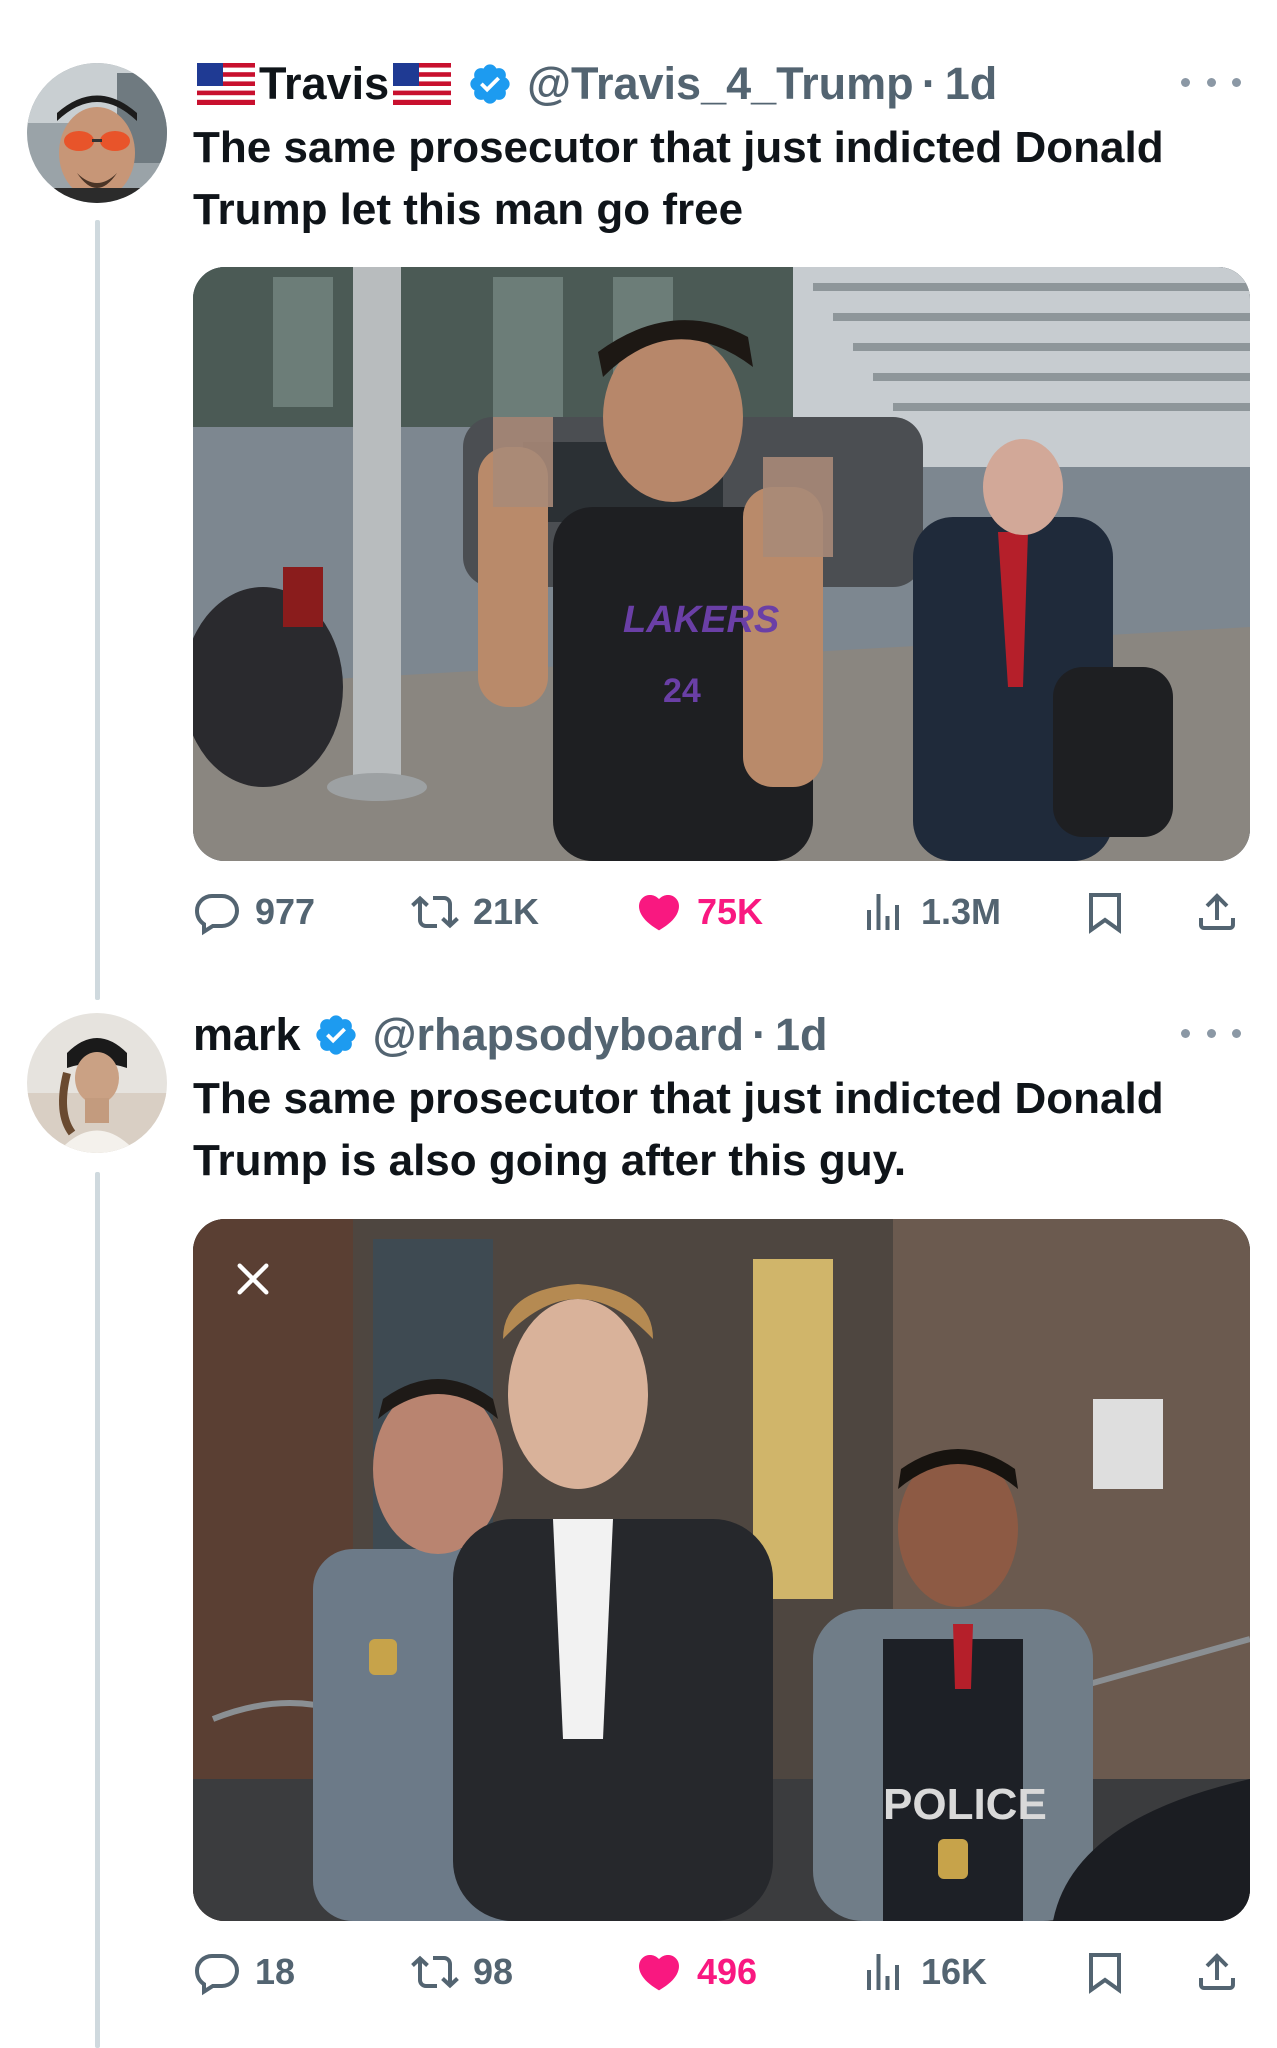  I want to click on reply-button: 18, so click(244, 1972).